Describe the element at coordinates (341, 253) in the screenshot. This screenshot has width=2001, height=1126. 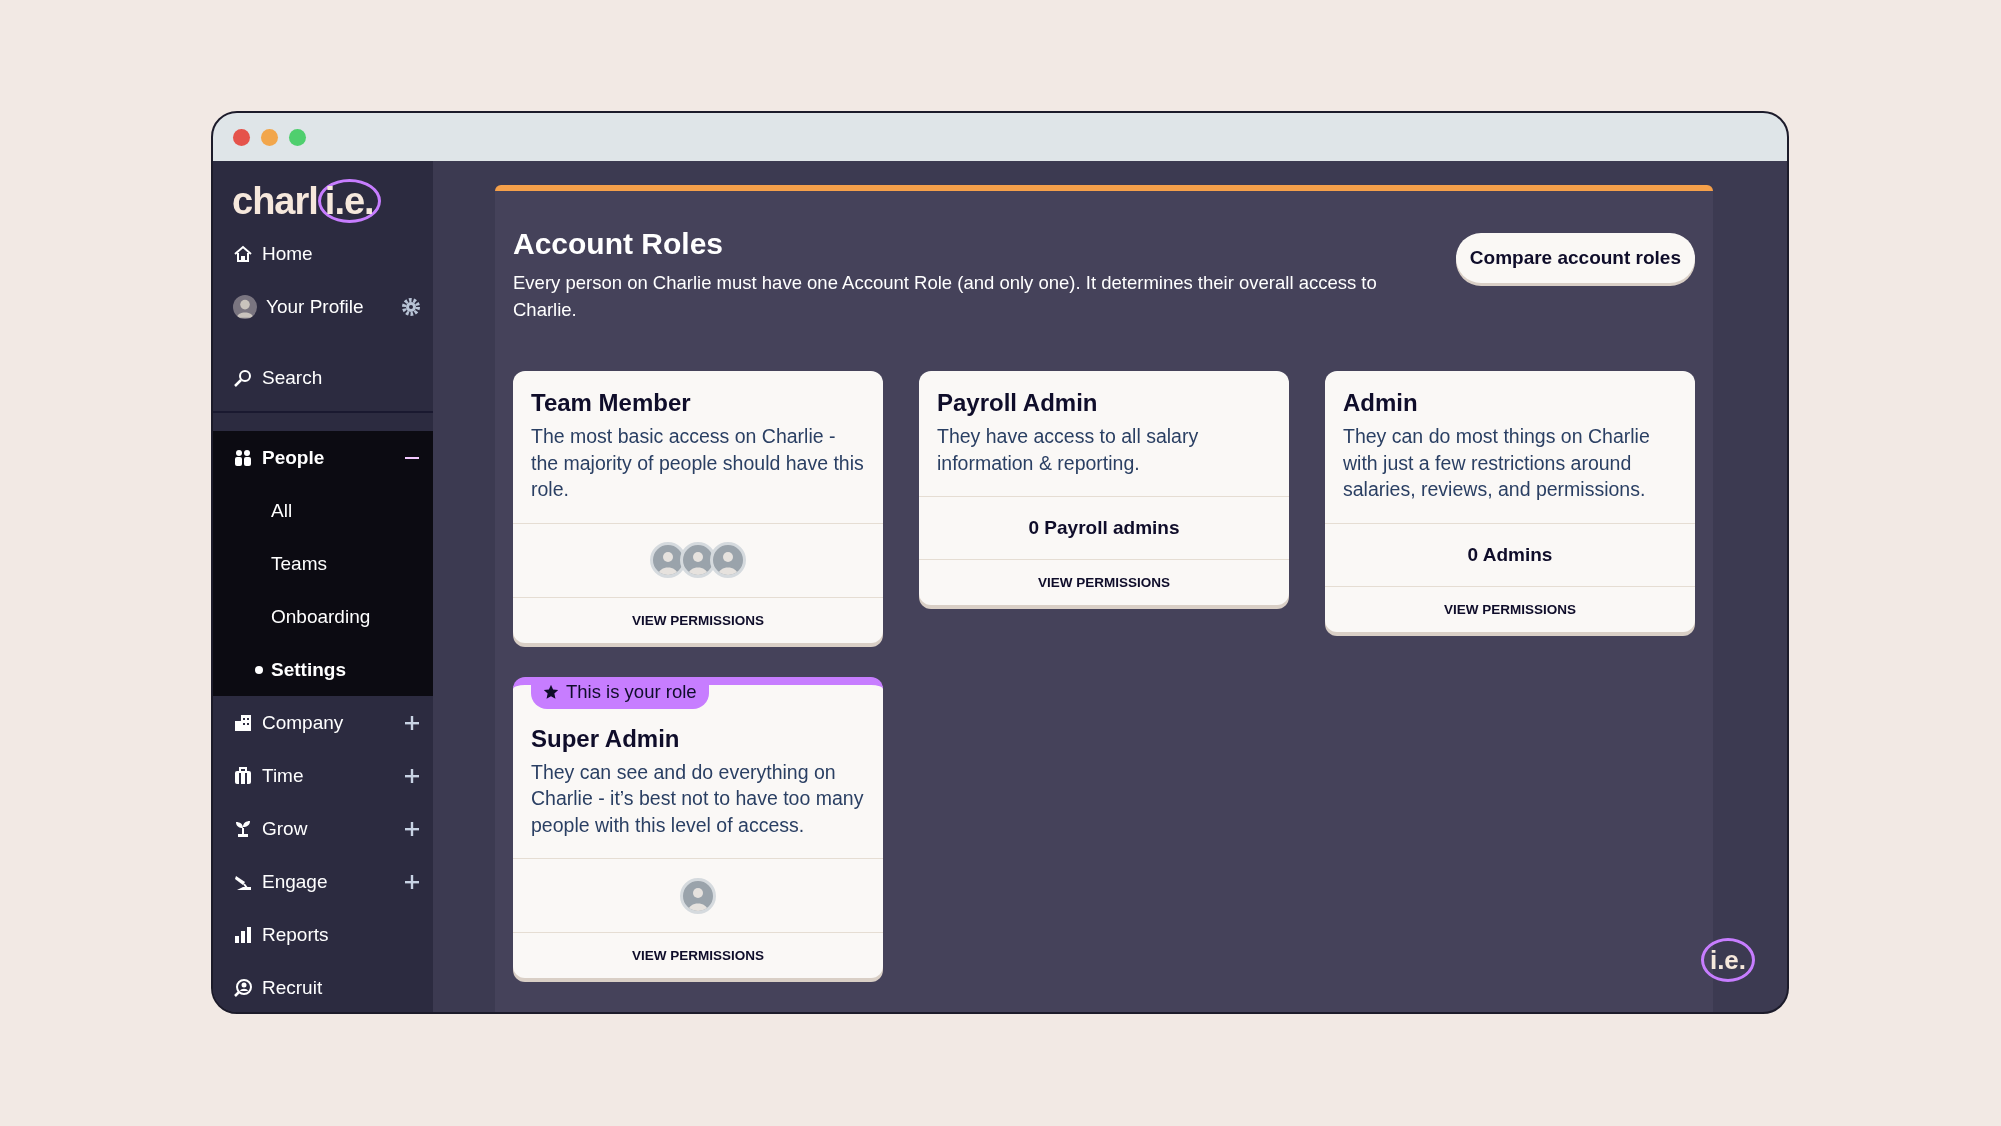
I see `nav-item: Home` at that location.